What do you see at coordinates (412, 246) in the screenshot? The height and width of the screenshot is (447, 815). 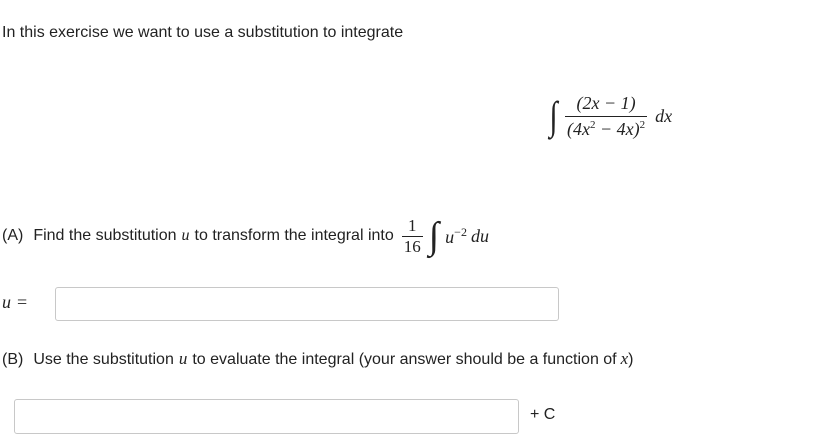 I see `coef-denominator: 16` at bounding box center [412, 246].